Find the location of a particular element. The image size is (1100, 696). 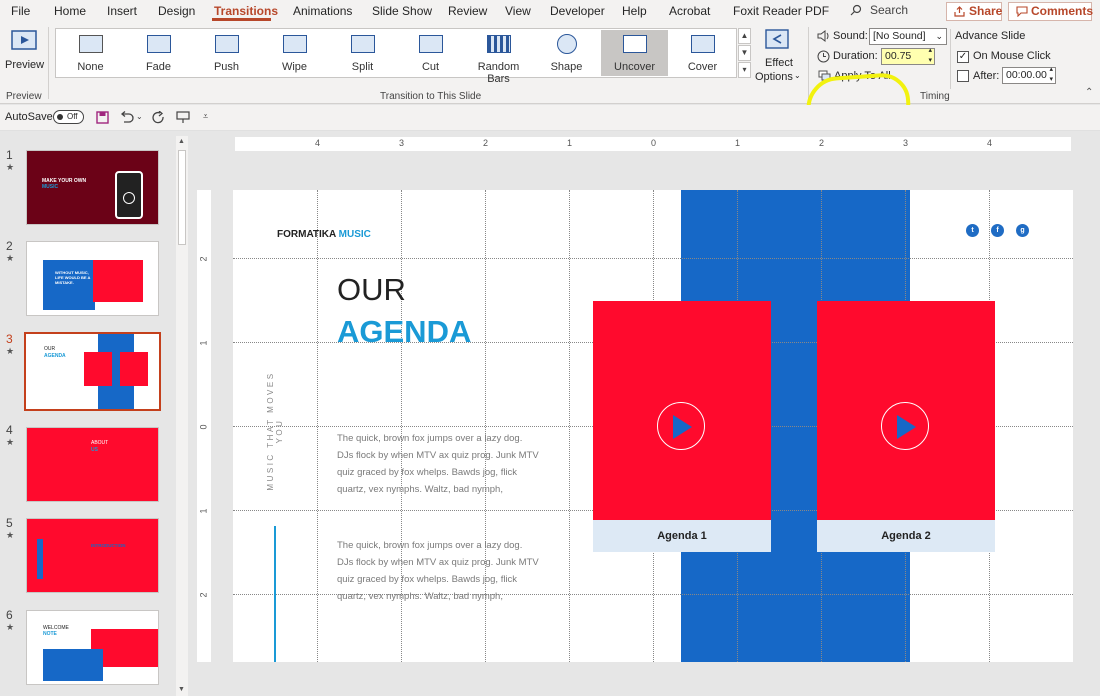

transition-cover: Cover is located at coordinates (702, 53).